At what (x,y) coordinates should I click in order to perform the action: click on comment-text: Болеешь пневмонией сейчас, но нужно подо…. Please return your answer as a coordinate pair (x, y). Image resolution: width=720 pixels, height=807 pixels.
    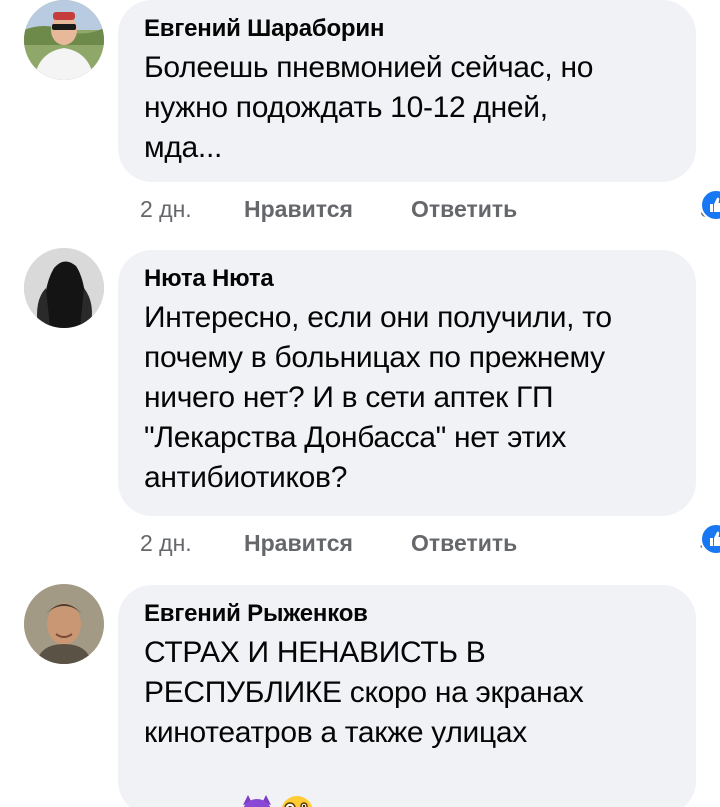
    Looking at the image, I should click on (369, 107).